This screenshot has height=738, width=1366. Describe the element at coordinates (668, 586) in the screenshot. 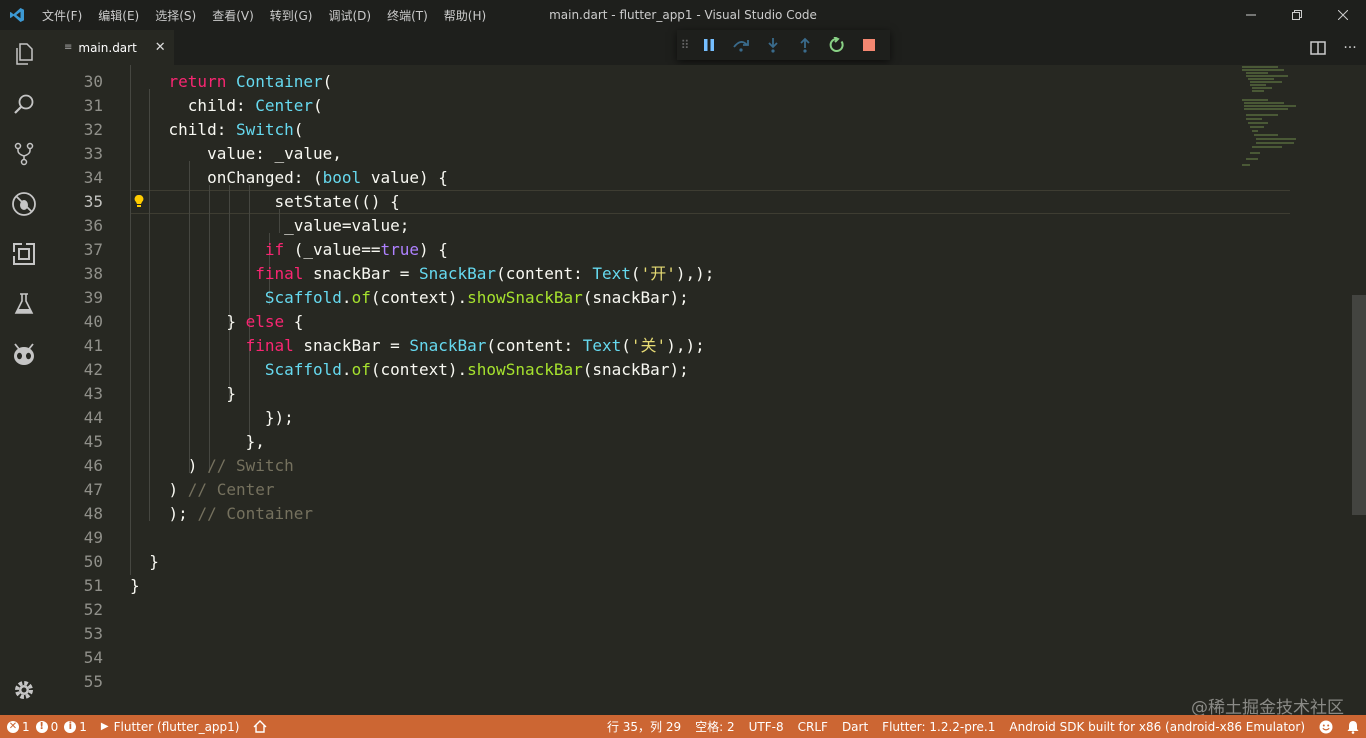

I see `code-line: 51}` at that location.